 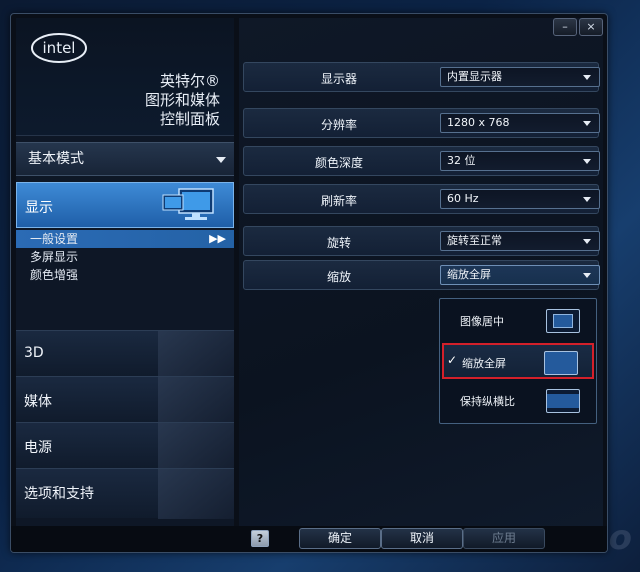 What do you see at coordinates (196, 400) in the screenshot?
I see `camera-icon` at bounding box center [196, 400].